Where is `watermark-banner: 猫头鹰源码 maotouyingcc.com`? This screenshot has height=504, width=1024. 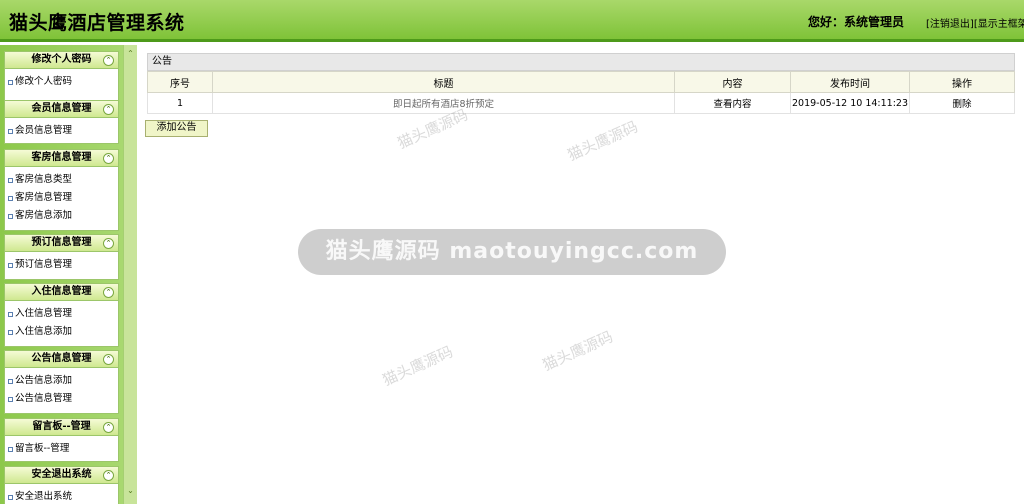 watermark-banner: 猫头鹰源码 maotouyingcc.com is located at coordinates (512, 252).